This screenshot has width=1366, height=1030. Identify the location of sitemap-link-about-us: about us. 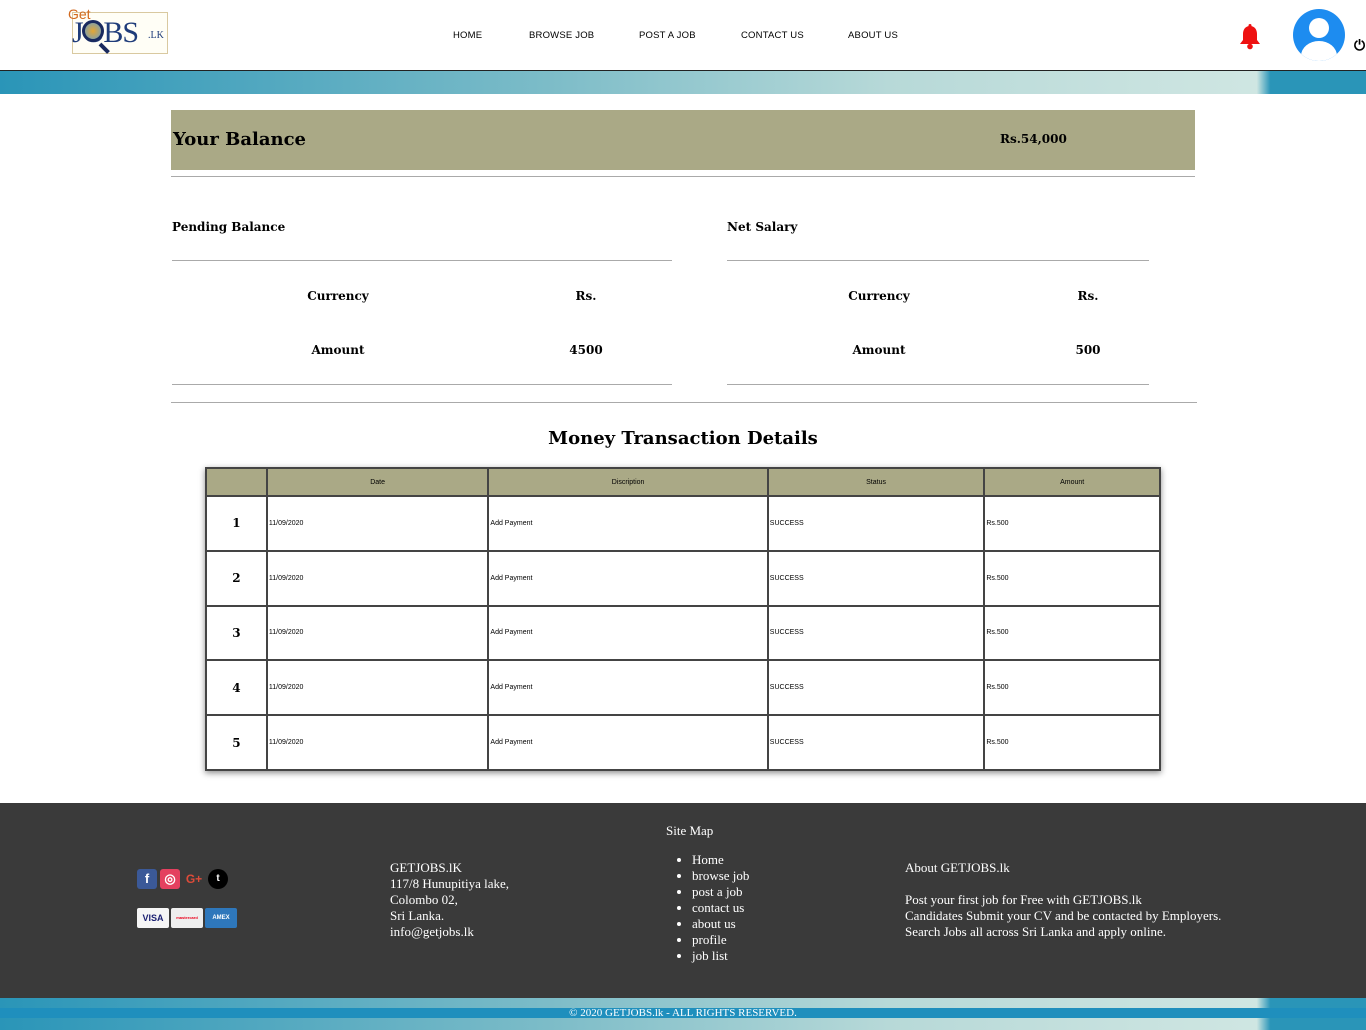
(720, 924).